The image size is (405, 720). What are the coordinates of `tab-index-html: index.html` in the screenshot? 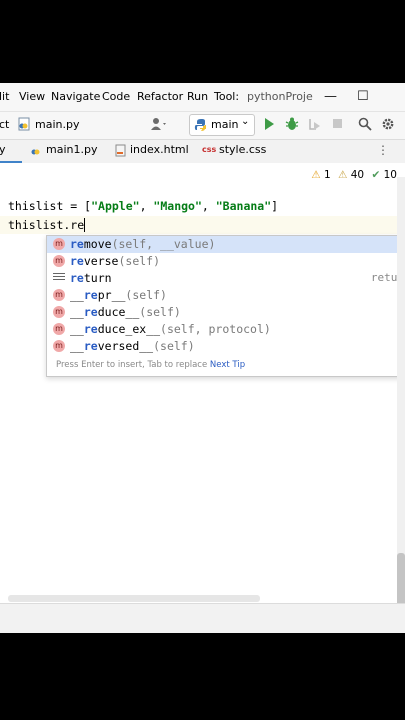 It's located at (159, 149).